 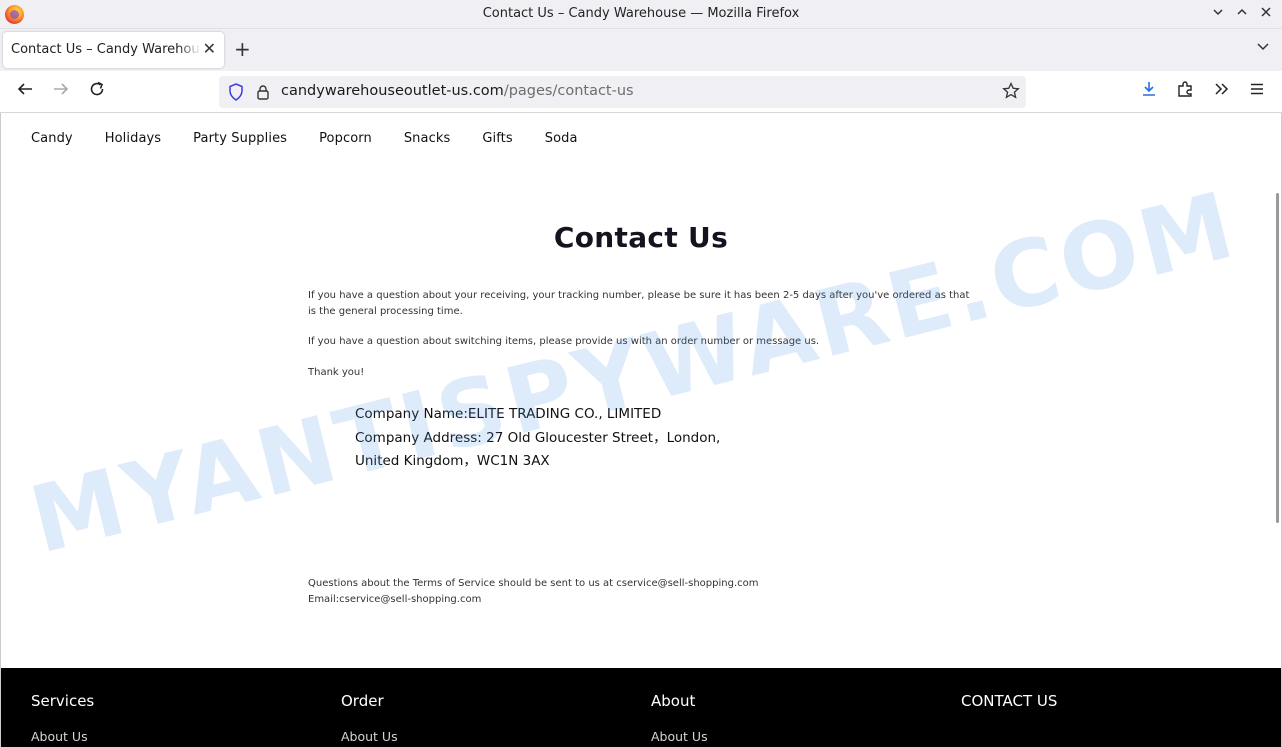 What do you see at coordinates (52, 138) in the screenshot?
I see `nav-link-candy: Candy` at bounding box center [52, 138].